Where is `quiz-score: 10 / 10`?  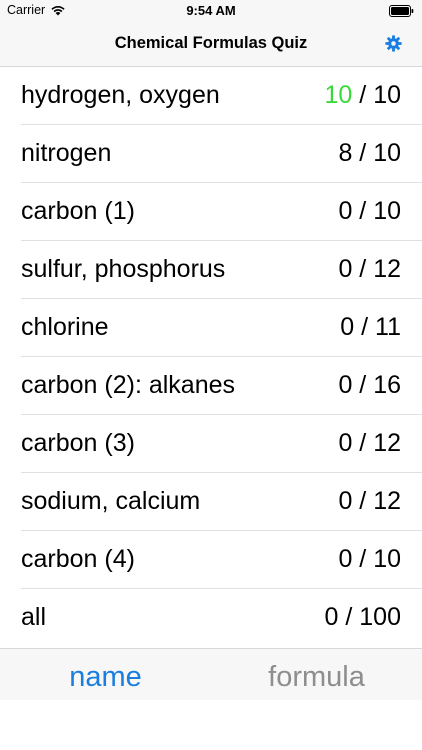
quiz-score: 10 / 10 is located at coordinates (363, 95).